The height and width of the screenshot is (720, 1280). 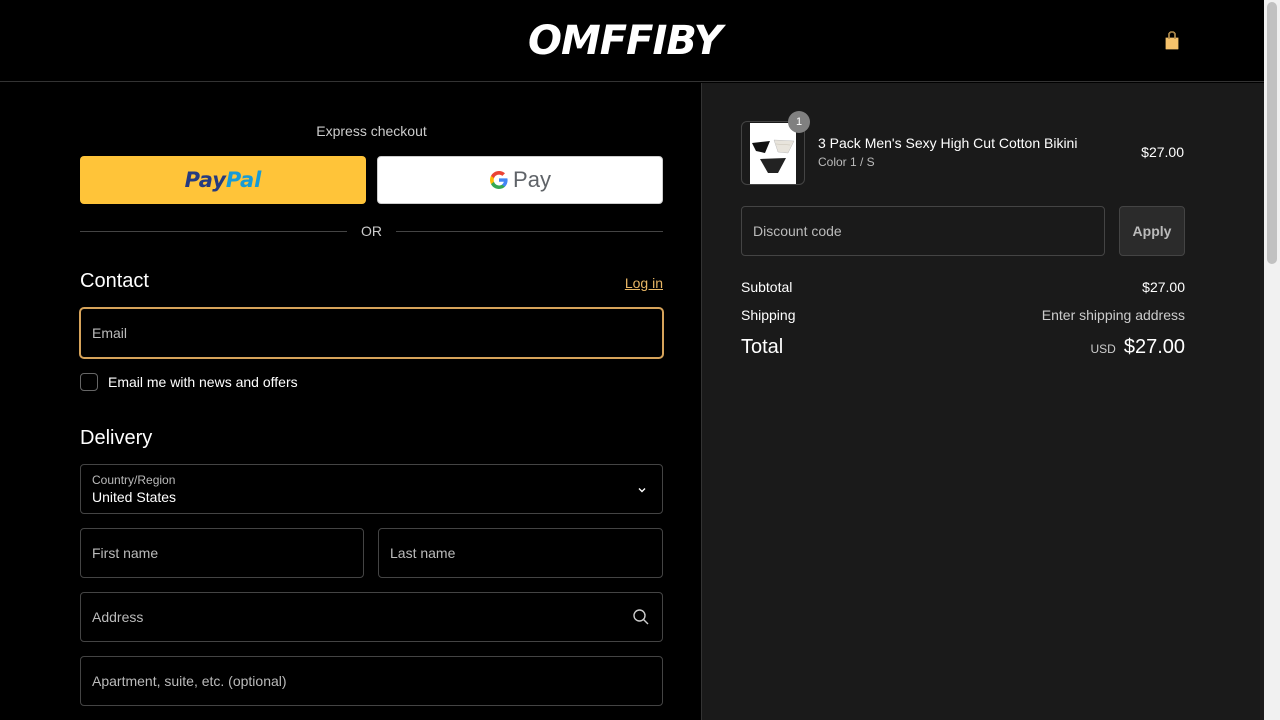 What do you see at coordinates (532, 179) in the screenshot?
I see `google-pay-label: Pay` at bounding box center [532, 179].